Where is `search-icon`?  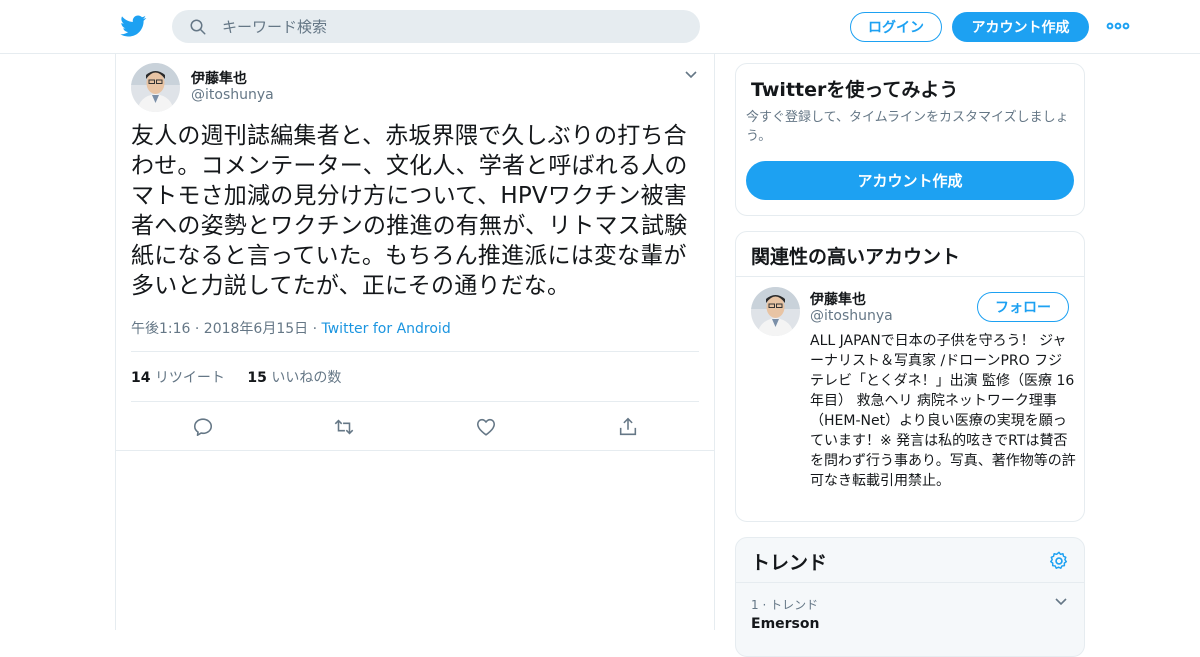
search-icon is located at coordinates (198, 27).